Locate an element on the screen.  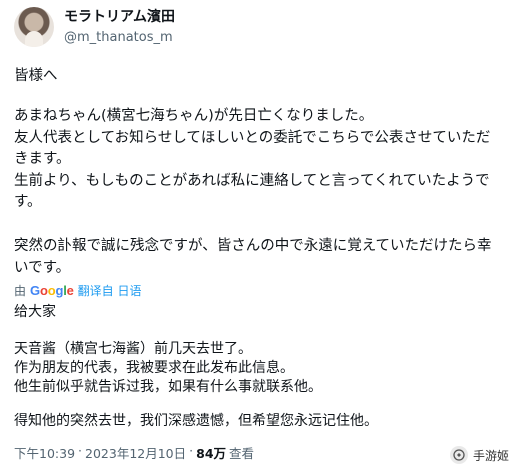
translation-attribution: 由 Google 翻译自 日语 is located at coordinates (77, 290).